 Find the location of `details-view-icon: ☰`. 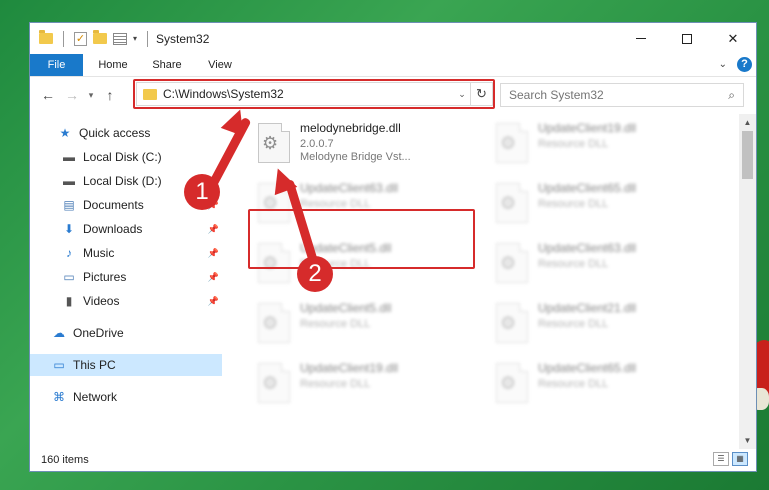

details-view-icon: ☰ is located at coordinates (721, 459).